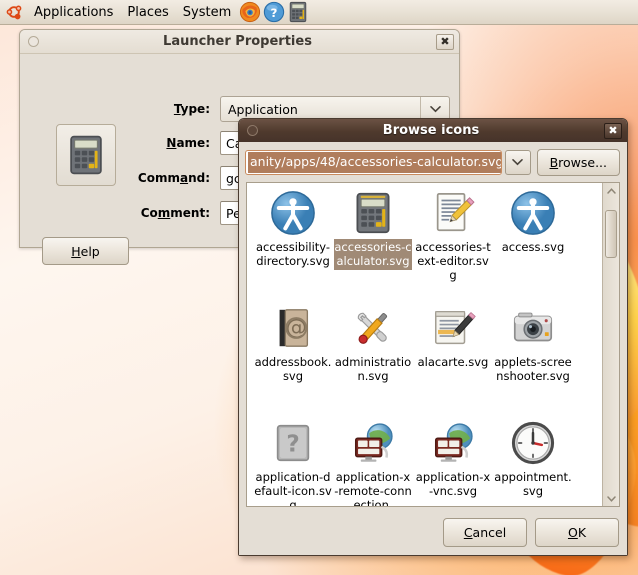  Describe the element at coordinates (293, 369) in the screenshot. I see `icon-list-item-label: addressbook.svg` at that location.